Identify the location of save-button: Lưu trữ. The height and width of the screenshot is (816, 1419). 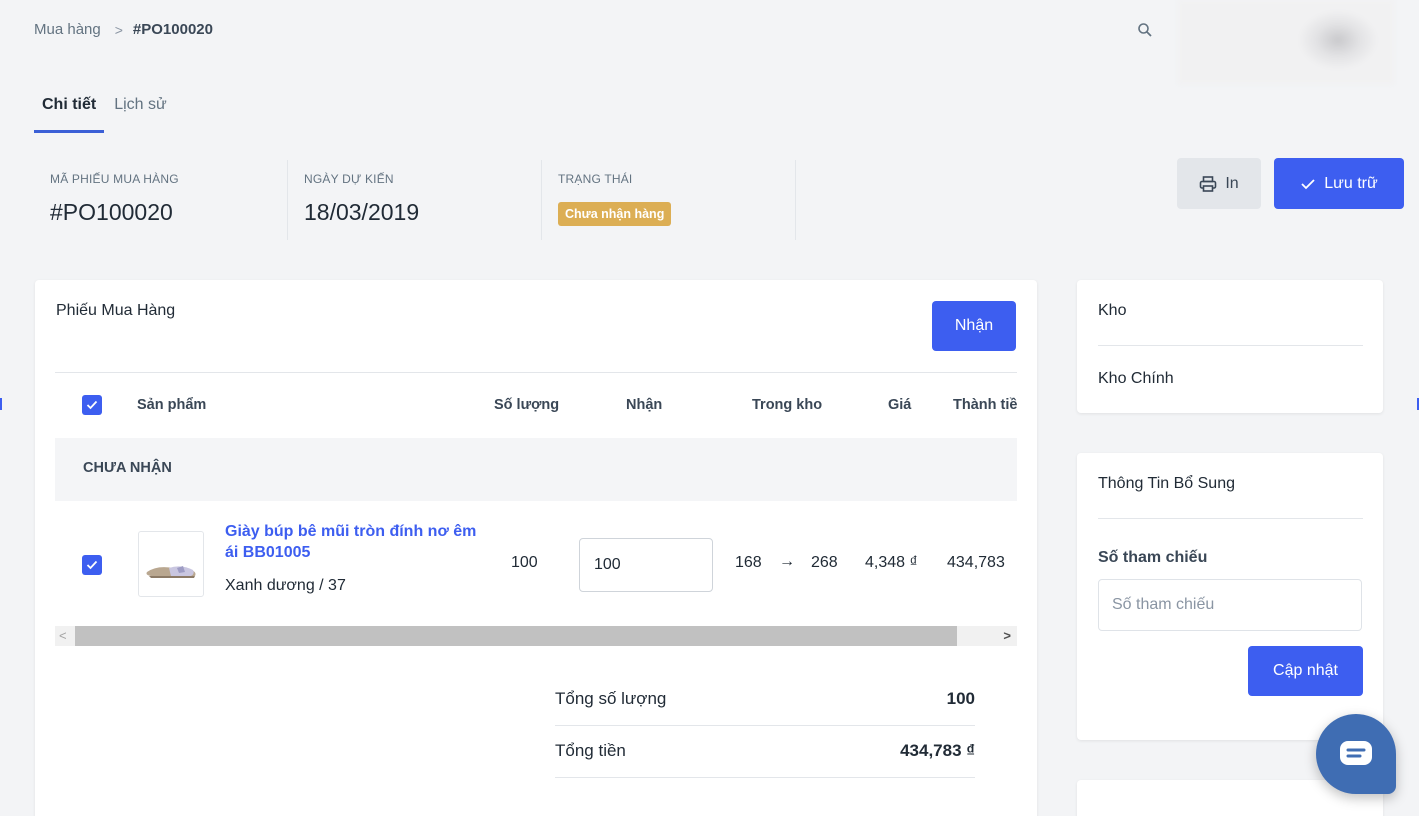
(1339, 183).